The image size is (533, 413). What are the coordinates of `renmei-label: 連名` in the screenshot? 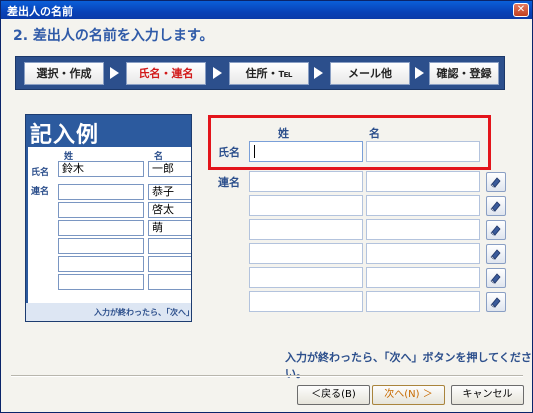 It's located at (229, 182).